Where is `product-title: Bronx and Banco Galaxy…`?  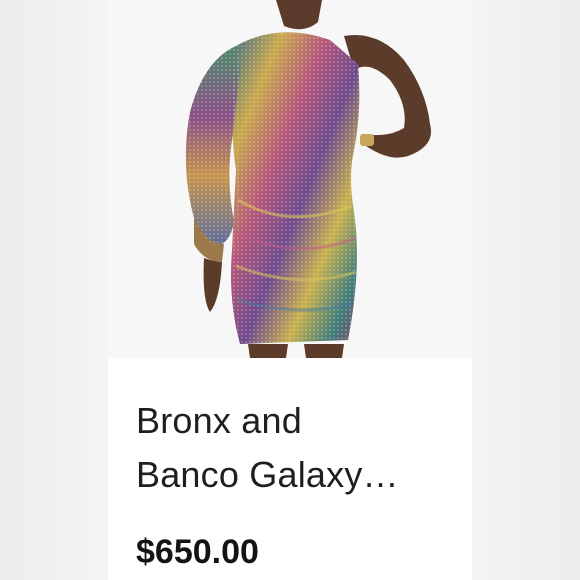
product-title: Bronx and Banco Galaxy… is located at coordinates (296, 448).